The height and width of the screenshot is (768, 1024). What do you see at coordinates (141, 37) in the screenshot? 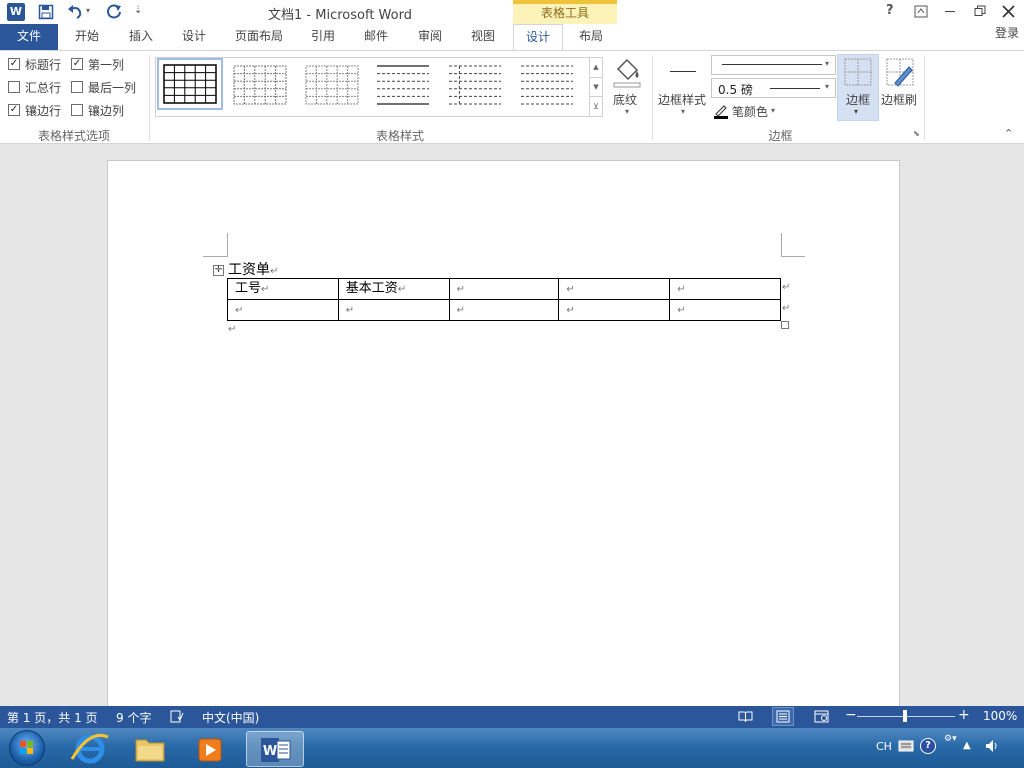
I see `tab-insert: 插入` at bounding box center [141, 37].